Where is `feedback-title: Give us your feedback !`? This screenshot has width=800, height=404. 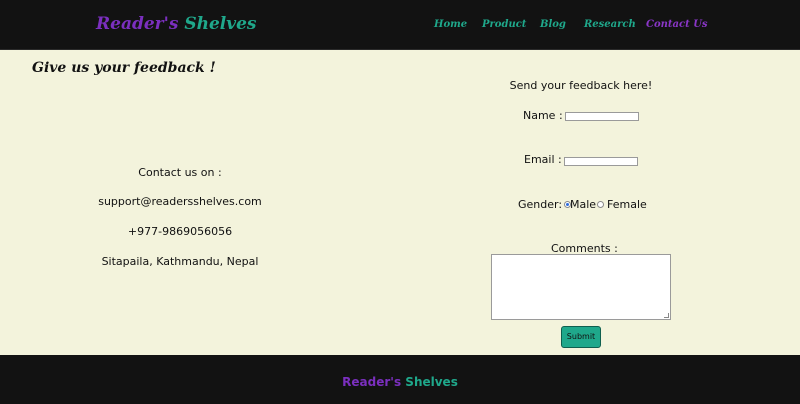 feedback-title: Give us your feedback ! is located at coordinates (124, 68).